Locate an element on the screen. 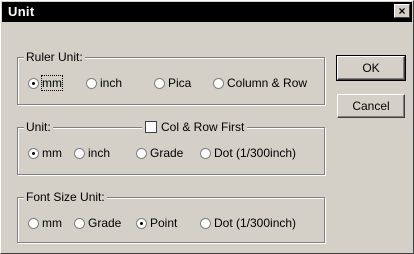 This screenshot has height=254, width=414. ruler-unit-radio-column-row: Column & Row is located at coordinates (260, 83).